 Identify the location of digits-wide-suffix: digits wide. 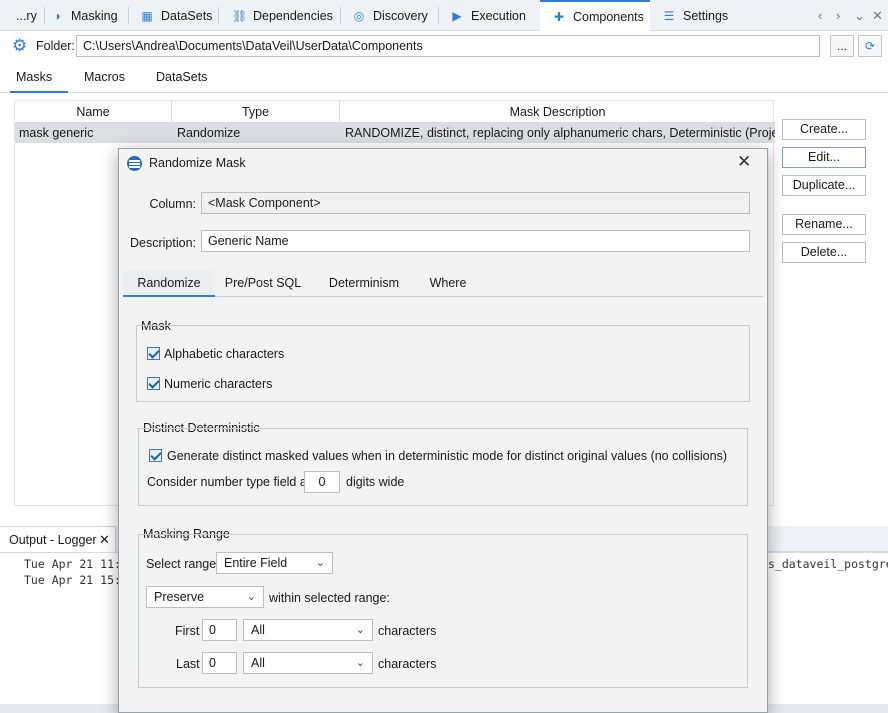
(375, 482).